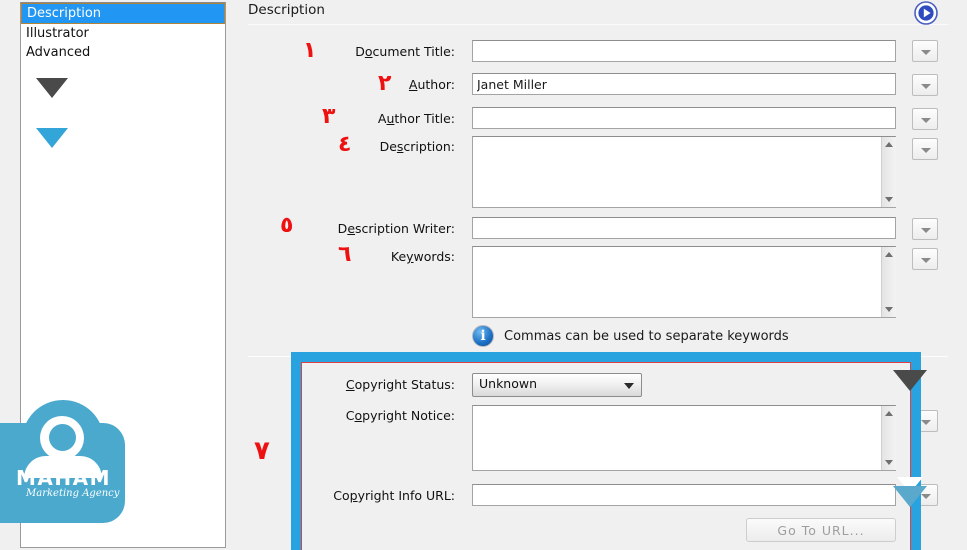  What do you see at coordinates (483, 336) in the screenshot?
I see `info-icon: i` at bounding box center [483, 336].